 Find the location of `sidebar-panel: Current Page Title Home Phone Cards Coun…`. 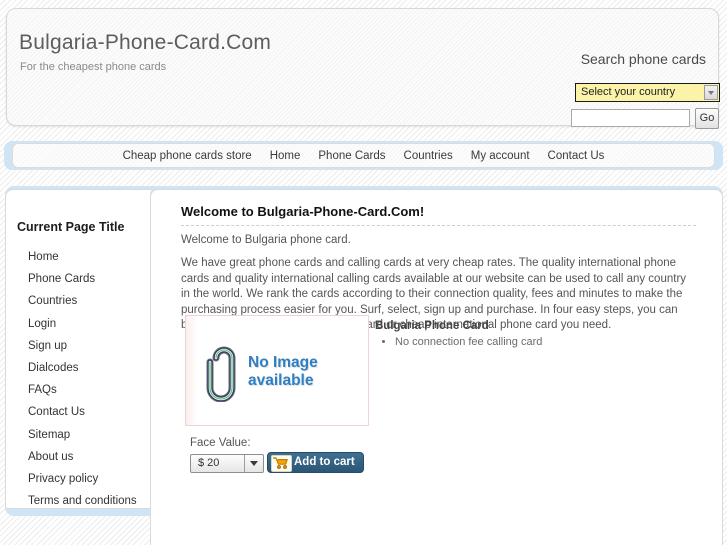

sidebar-panel: Current Page Title Home Phone Cards Coun… is located at coordinates (86, 349).